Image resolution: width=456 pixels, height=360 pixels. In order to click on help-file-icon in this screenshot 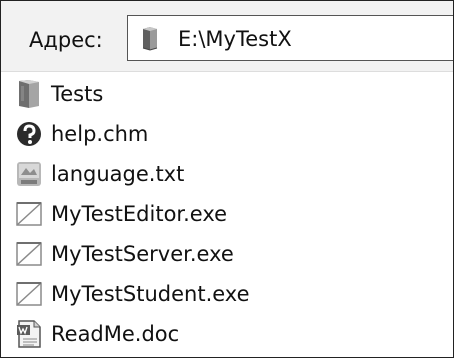, I will do `click(29, 134)`.